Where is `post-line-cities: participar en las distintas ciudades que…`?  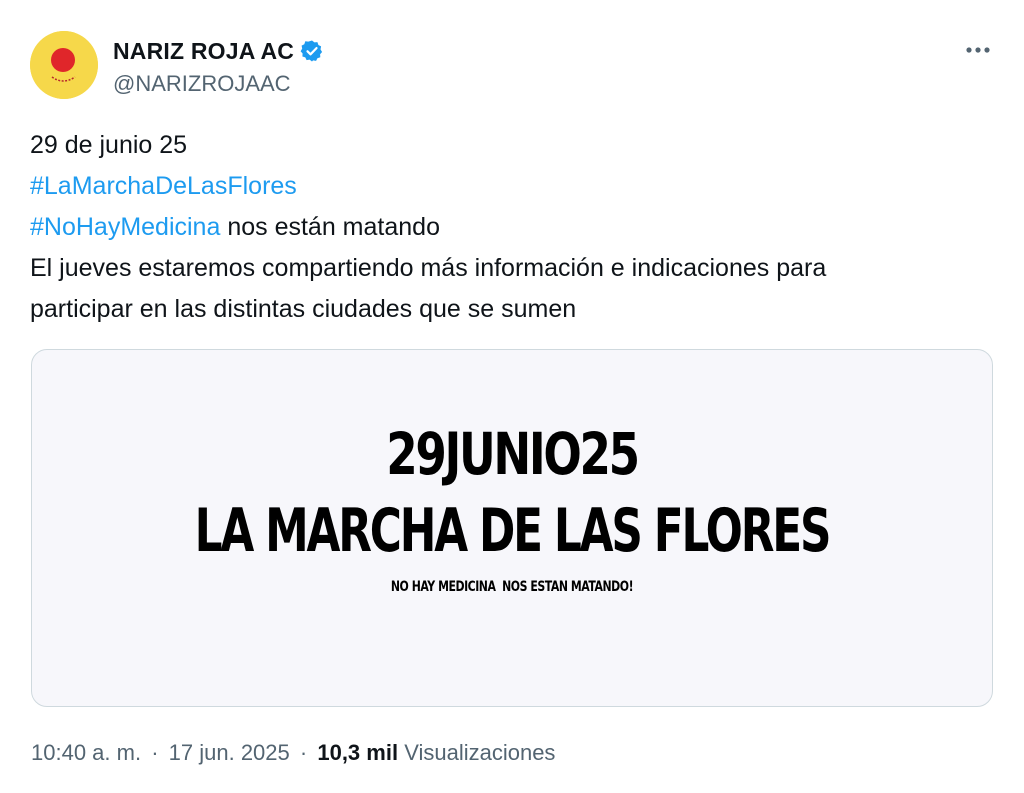
post-line-cities: participar en las distintas ciudades que… is located at coordinates (303, 309).